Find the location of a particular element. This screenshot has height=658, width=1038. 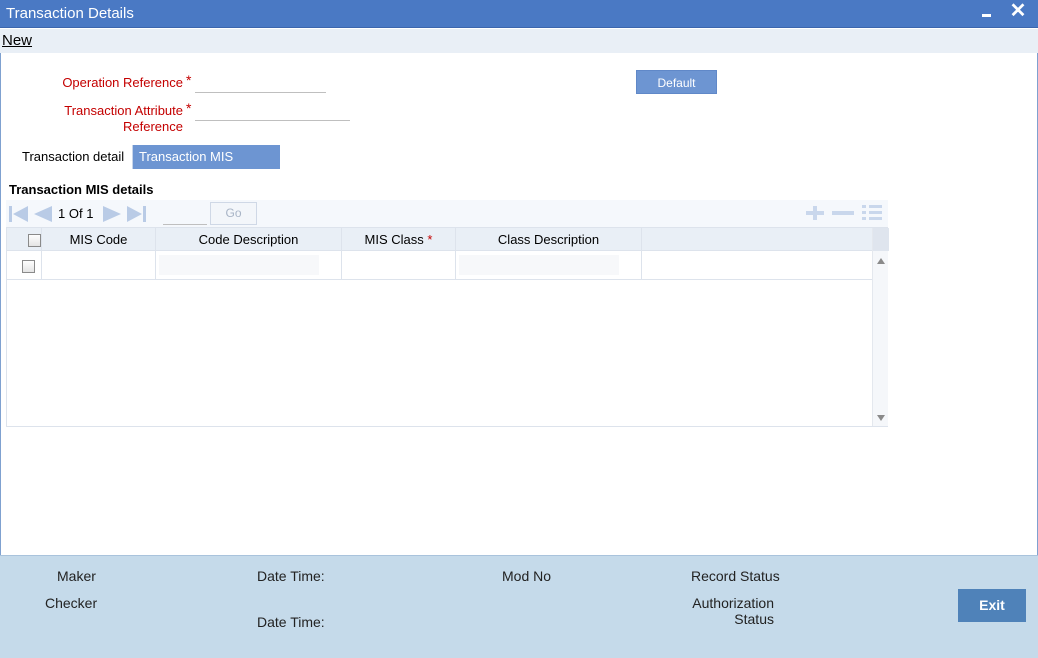

operation-reference-label: Operation Reference is located at coordinates (122, 82).